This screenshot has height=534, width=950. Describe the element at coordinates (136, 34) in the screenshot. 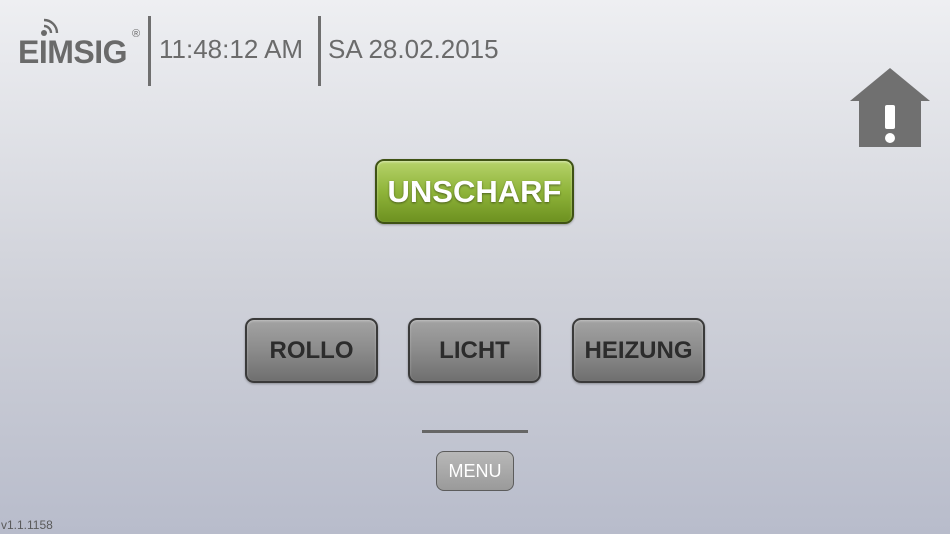

I see `registered-mark: ®` at that location.